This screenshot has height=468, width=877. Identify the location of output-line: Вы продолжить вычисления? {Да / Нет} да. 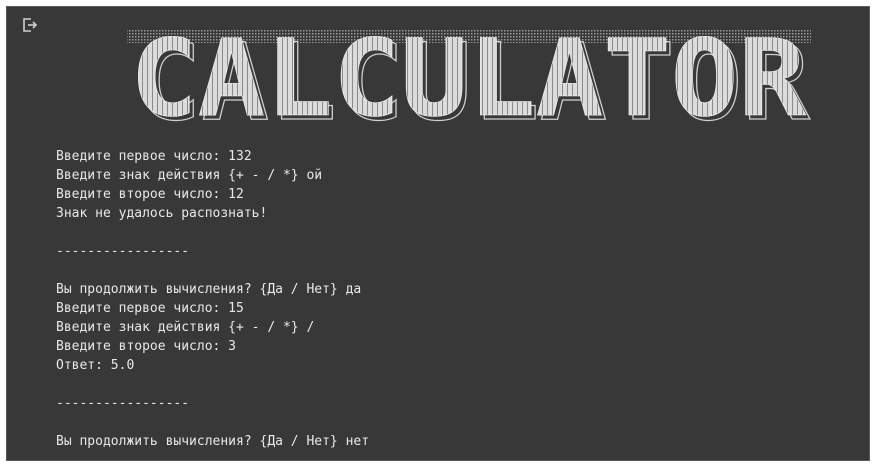
(209, 289).